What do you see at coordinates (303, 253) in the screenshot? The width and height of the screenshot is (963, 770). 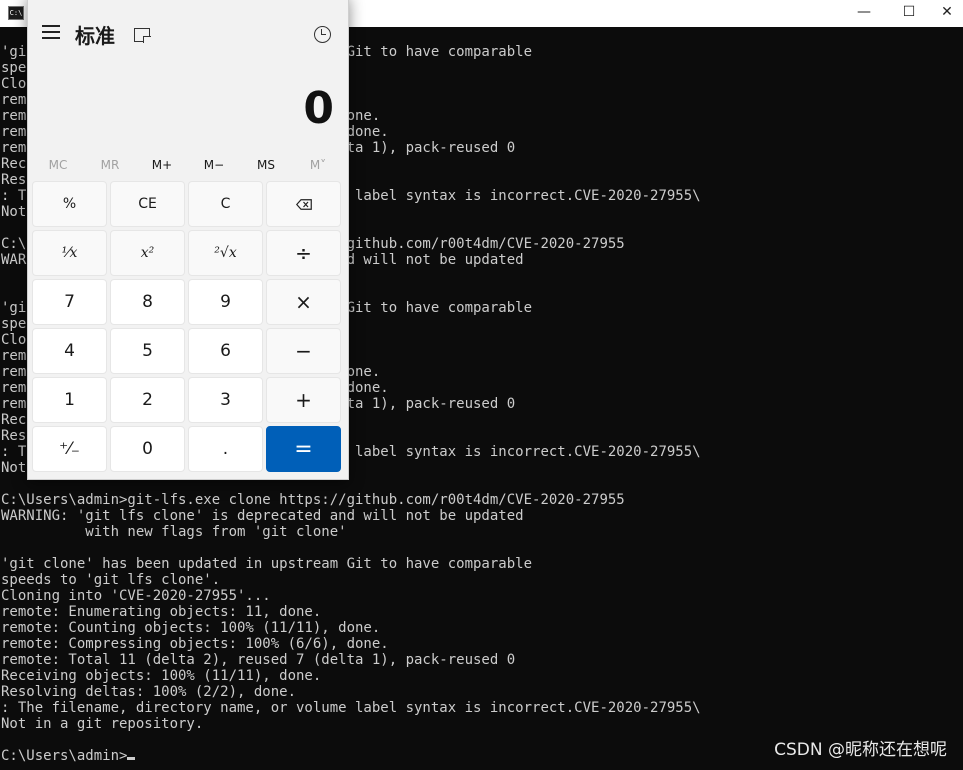 I see `divide-key: ÷` at bounding box center [303, 253].